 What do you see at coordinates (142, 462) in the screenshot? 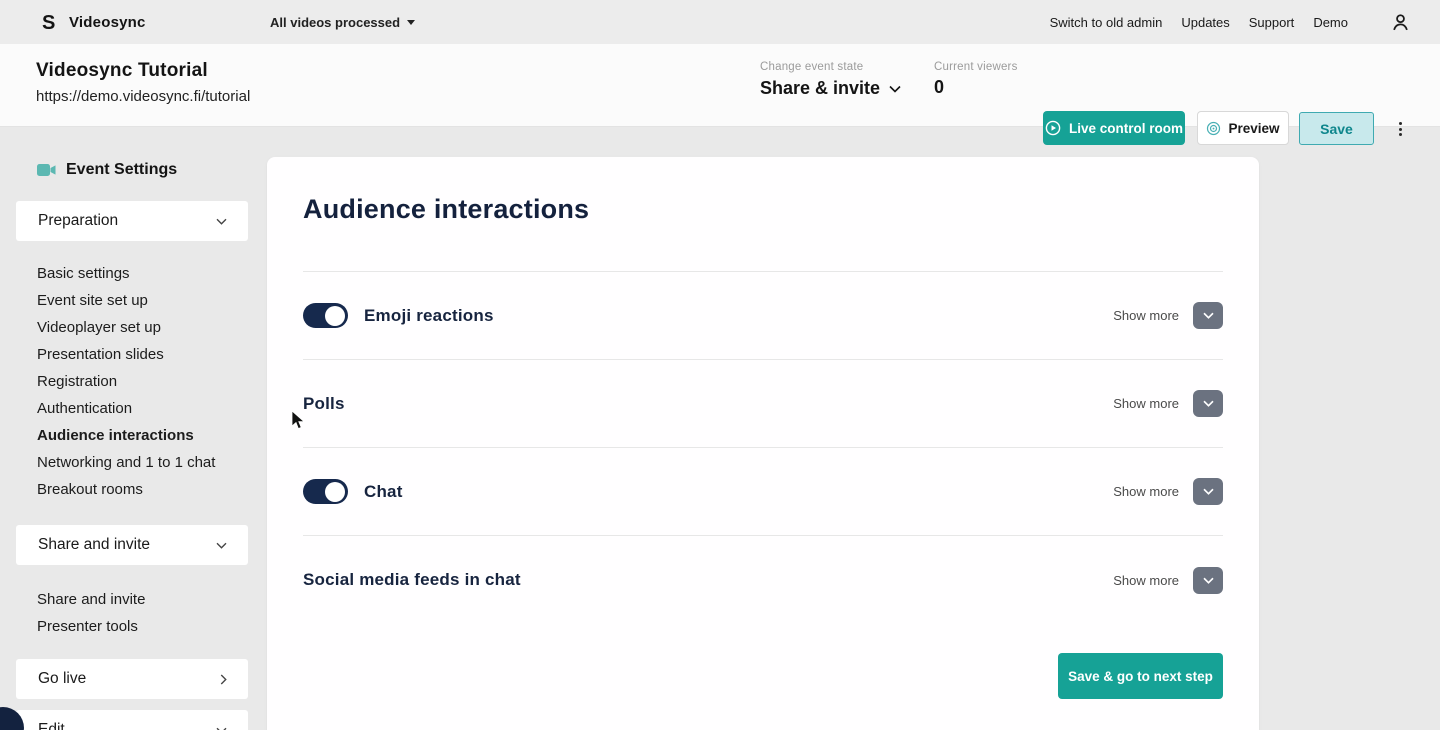
I see `sidebar-item-networking-1to1-chat: Networking and 1 to 1 chat` at bounding box center [142, 462].